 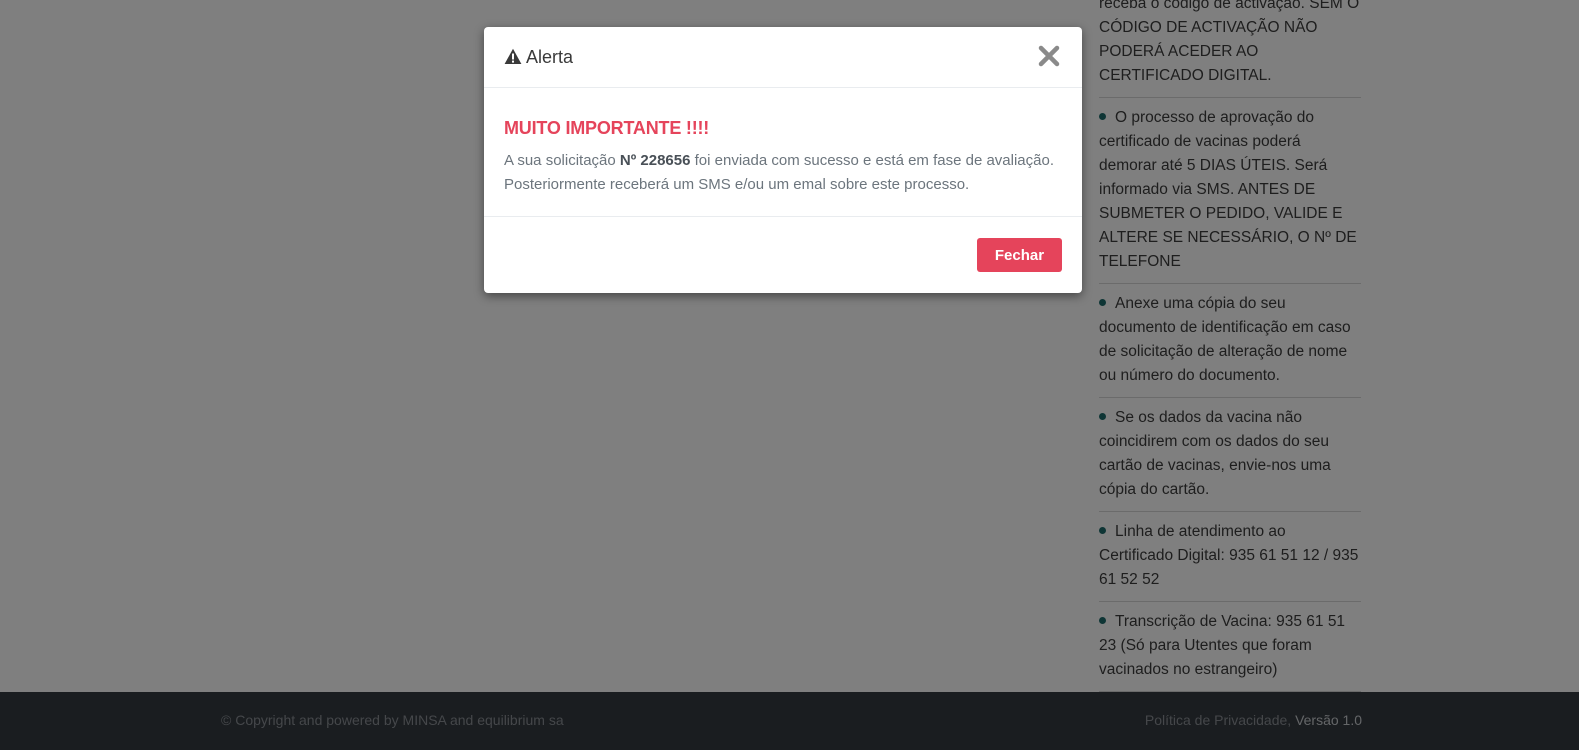 I want to click on modal-header: Alerta, so click(x=783, y=57).